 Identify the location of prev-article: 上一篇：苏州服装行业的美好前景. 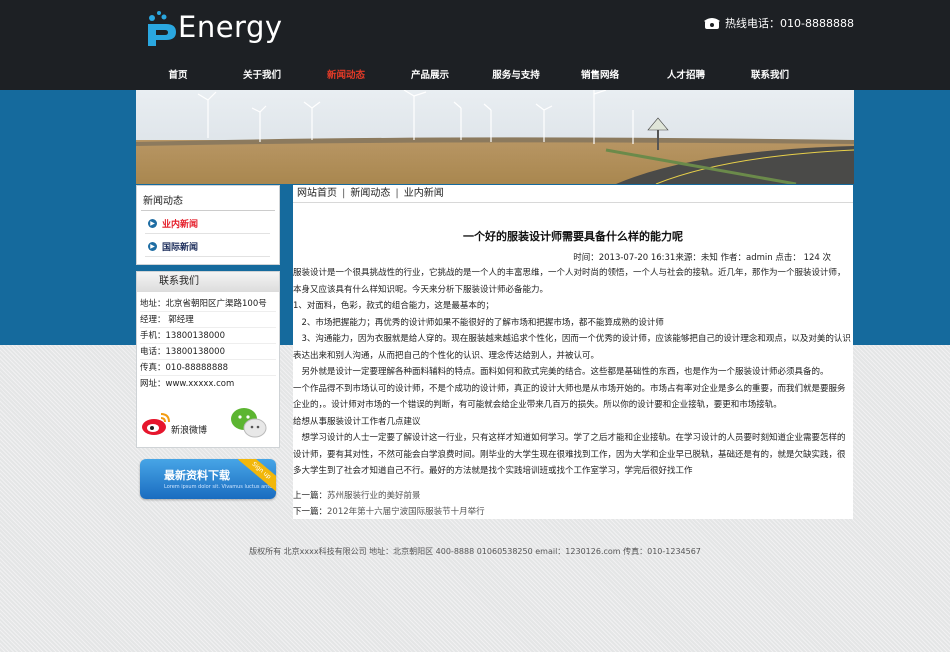
(357, 495).